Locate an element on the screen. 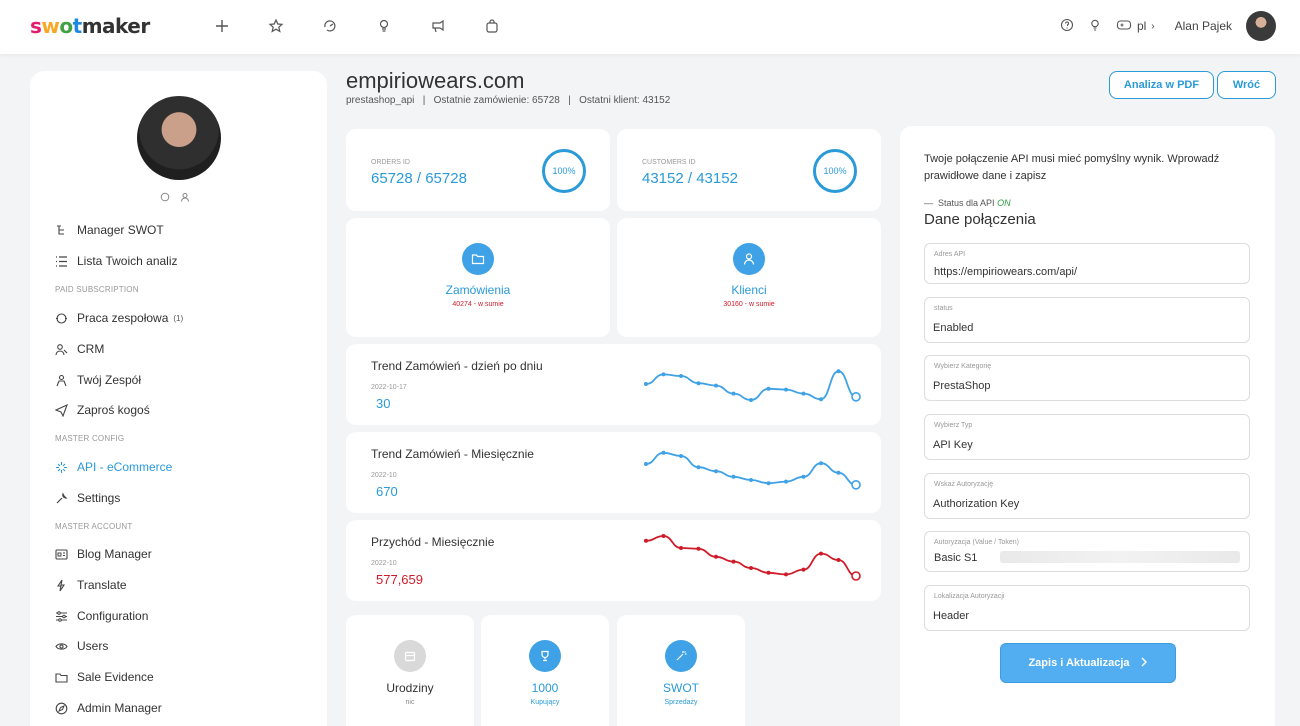 Image resolution: width=1300 pixels, height=726 pixels. calendar-icon is located at coordinates (410, 656).